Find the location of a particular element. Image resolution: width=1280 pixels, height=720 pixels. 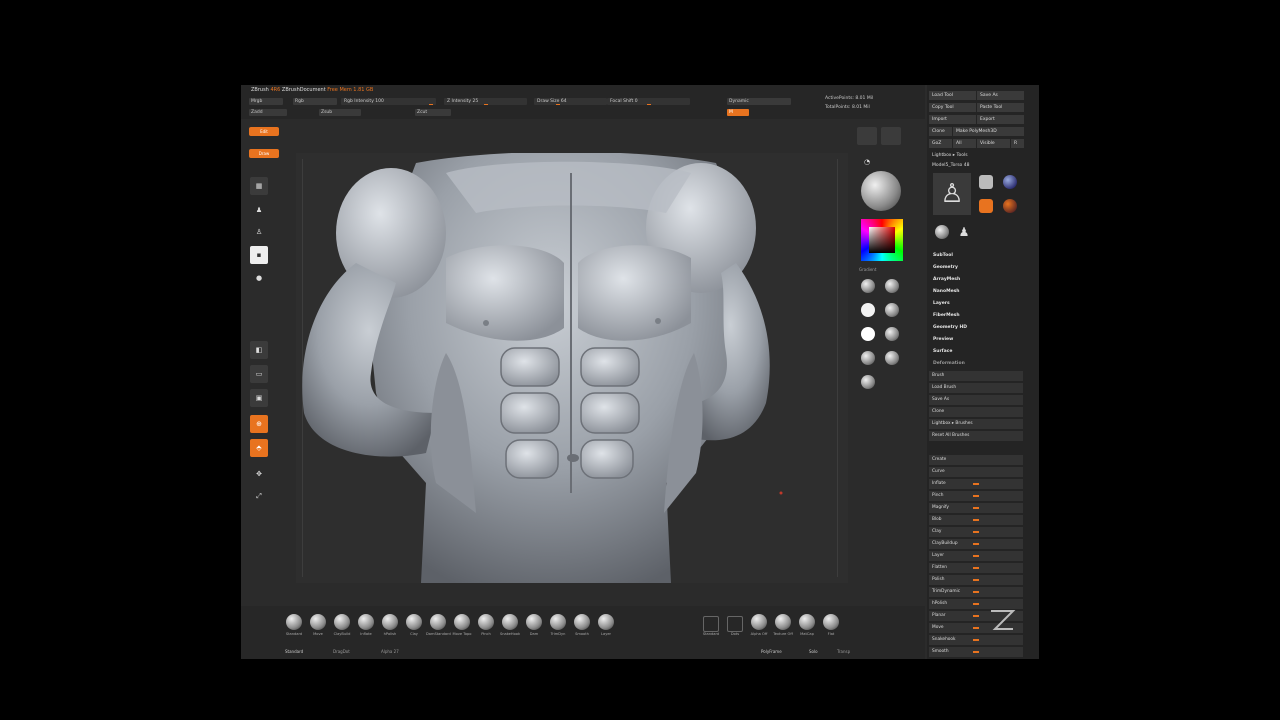

figure-icon: ♟ is located at coordinates (259, 210).